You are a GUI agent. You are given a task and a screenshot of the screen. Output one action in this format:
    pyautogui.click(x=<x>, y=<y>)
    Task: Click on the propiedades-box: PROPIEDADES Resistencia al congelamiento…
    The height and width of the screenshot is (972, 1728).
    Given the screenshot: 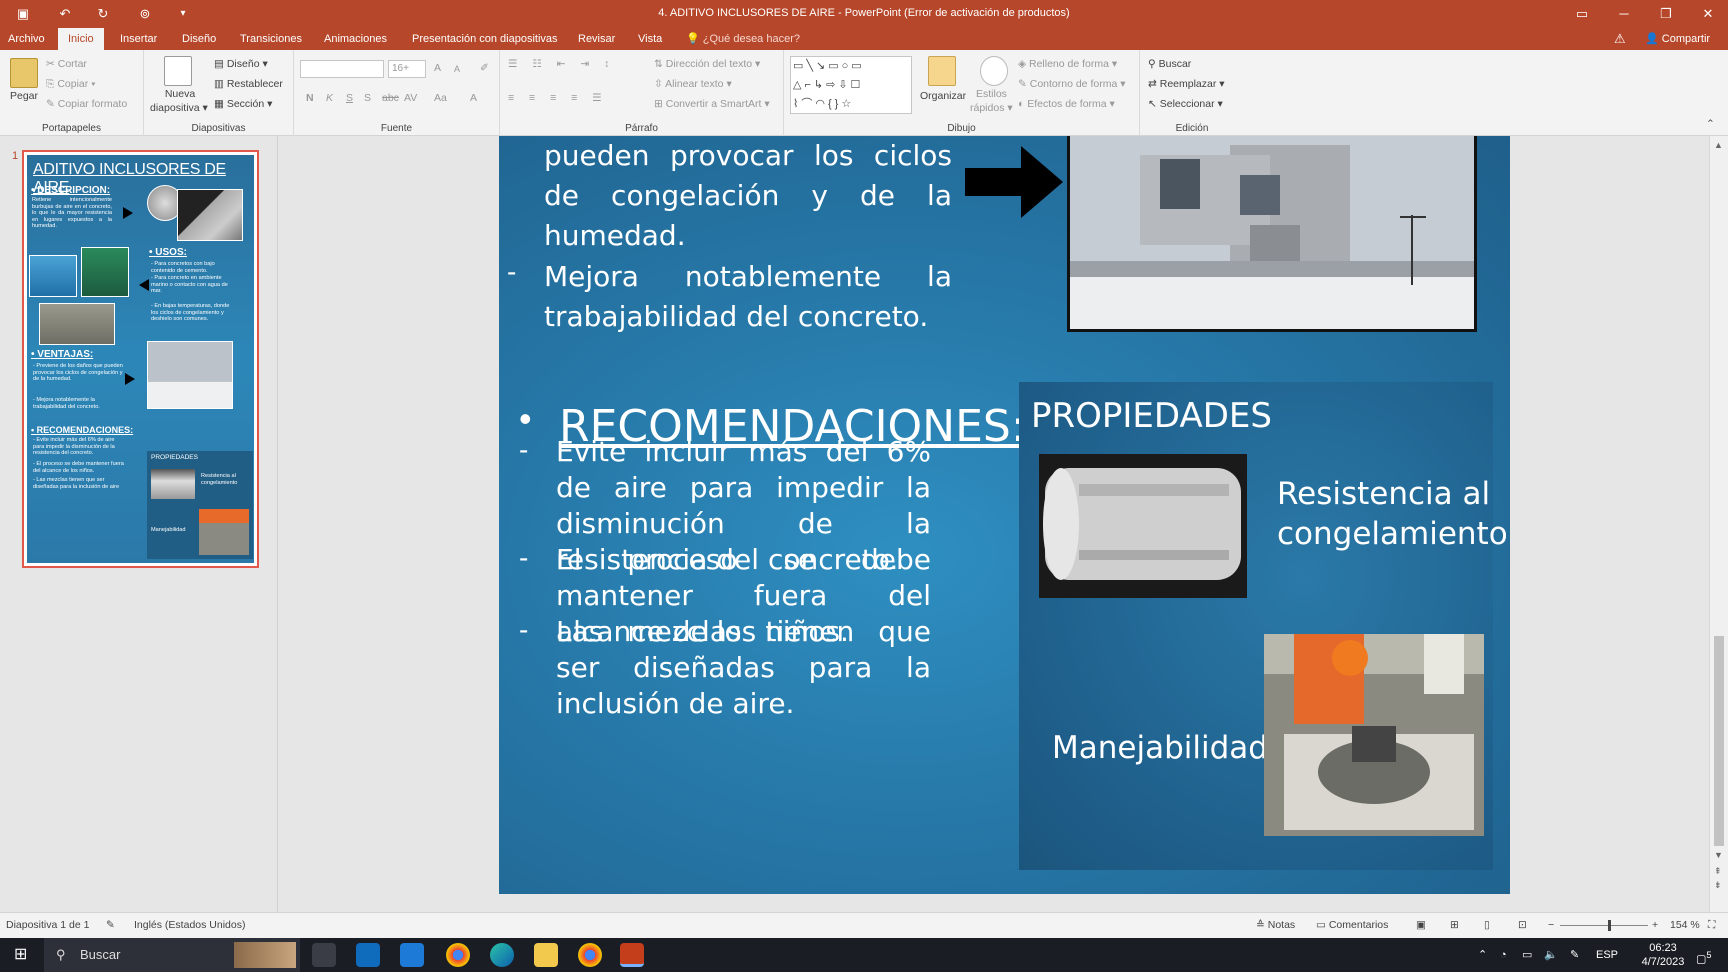 What is the action you would take?
    pyautogui.click(x=1263, y=626)
    